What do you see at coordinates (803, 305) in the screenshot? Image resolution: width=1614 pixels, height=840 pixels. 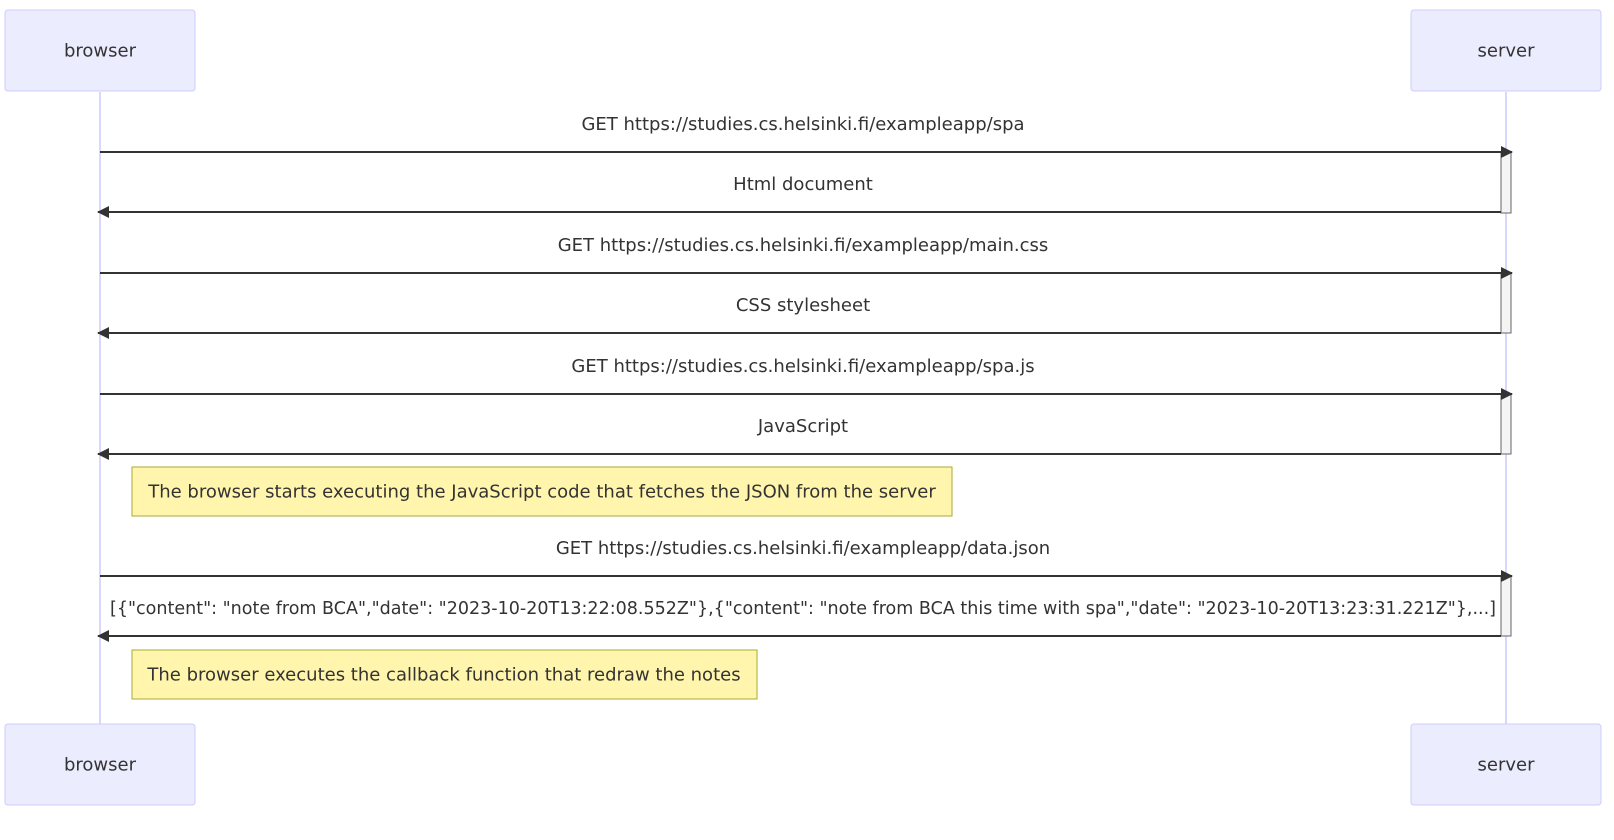 I see `message-label: CSS stylesheet` at bounding box center [803, 305].